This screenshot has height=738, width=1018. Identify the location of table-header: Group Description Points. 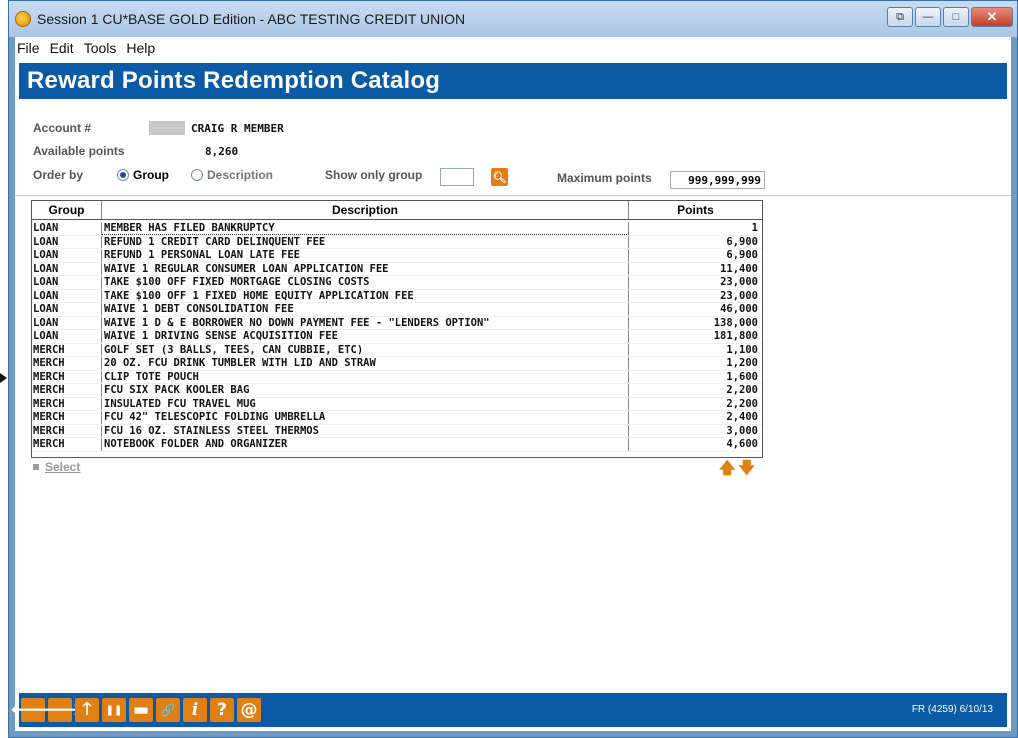
(397, 210).